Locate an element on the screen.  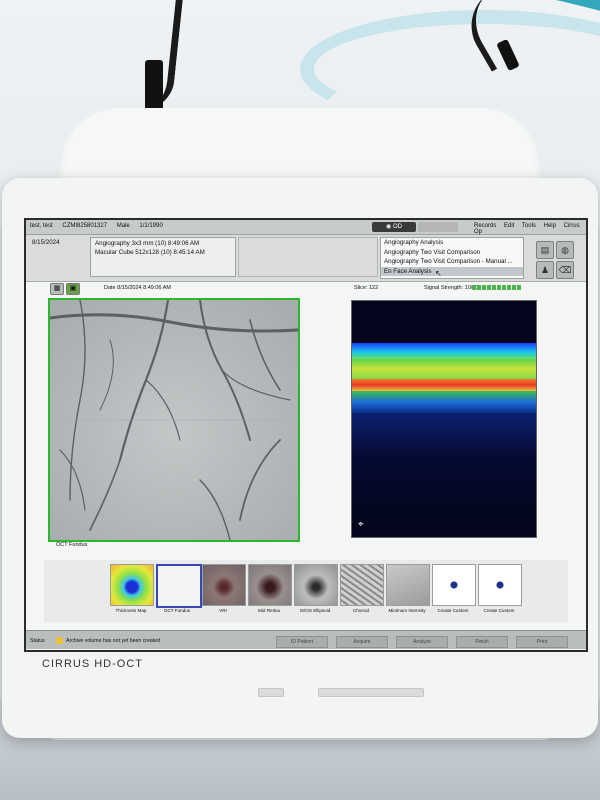
patient-sex: Male is located at coordinates (123, 226).